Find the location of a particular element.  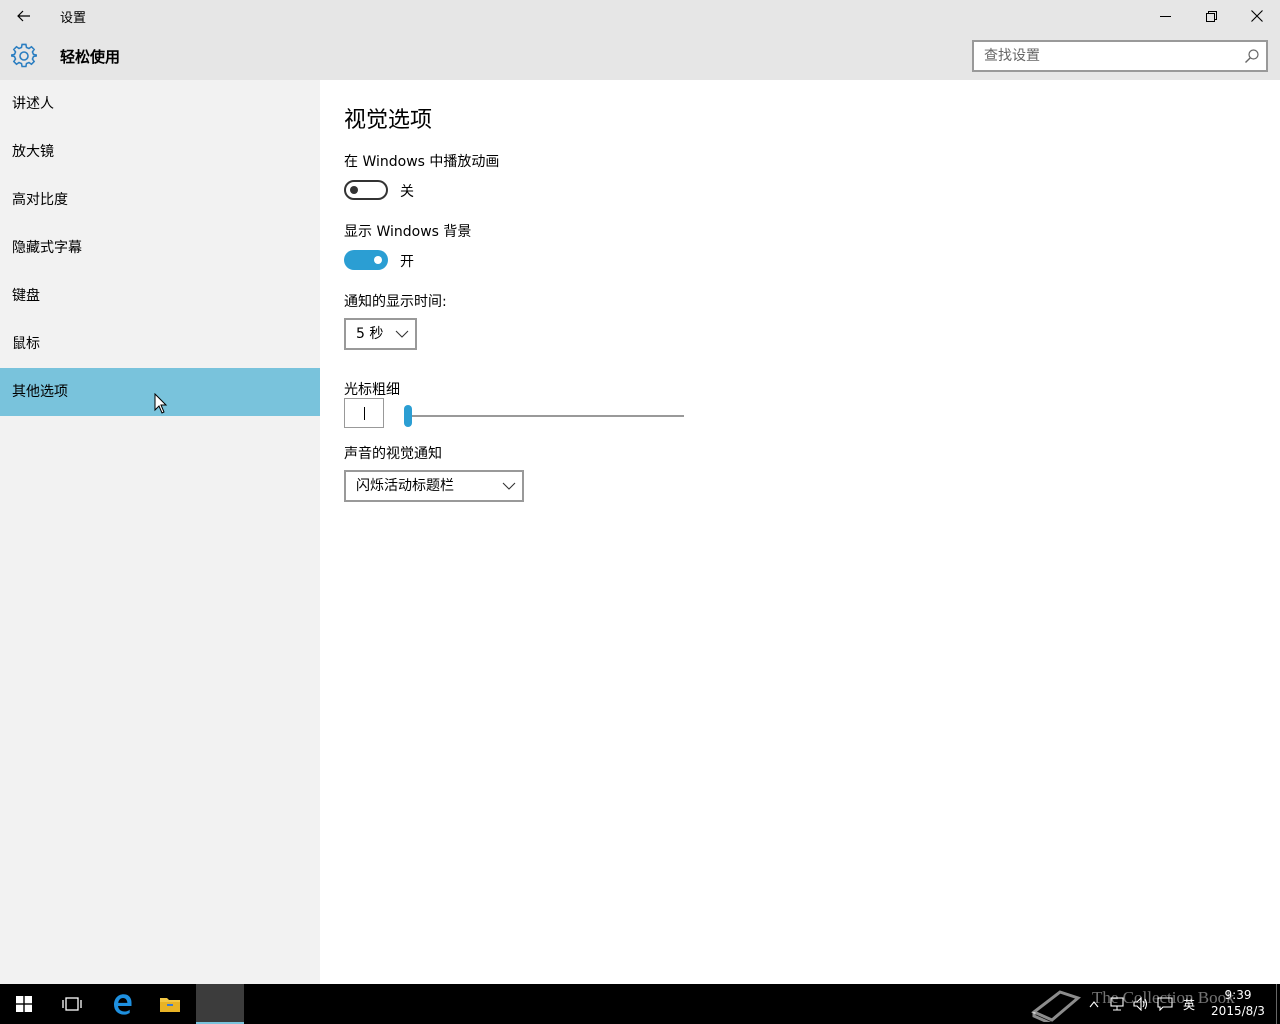

show-desktop-button is located at coordinates (1276, 1004).